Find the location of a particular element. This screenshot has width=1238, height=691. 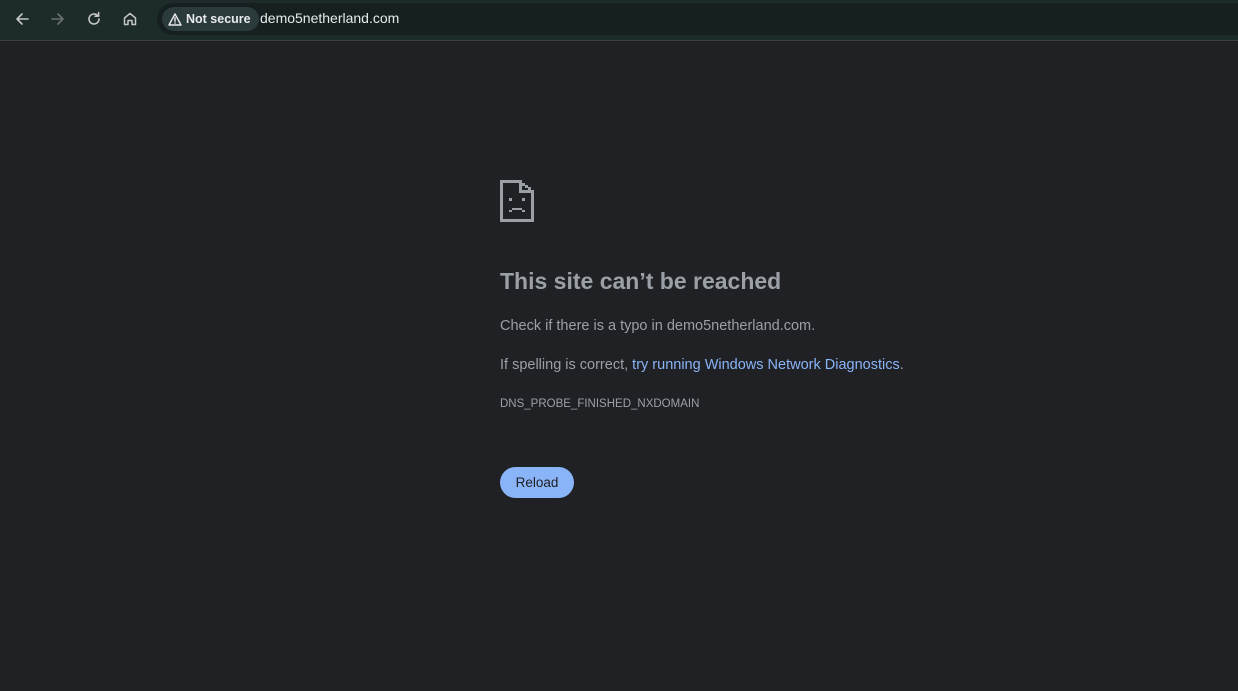

browser-toolbar: Not secure demo5netherland.com is located at coordinates (619, 20).